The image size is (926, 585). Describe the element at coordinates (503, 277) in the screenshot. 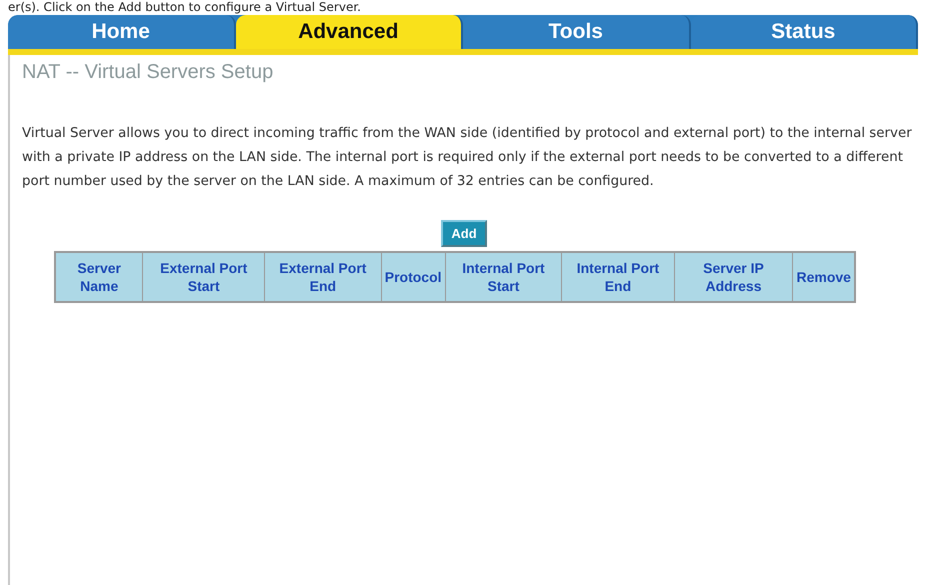

I see `column-header: Internal Port Start` at that location.